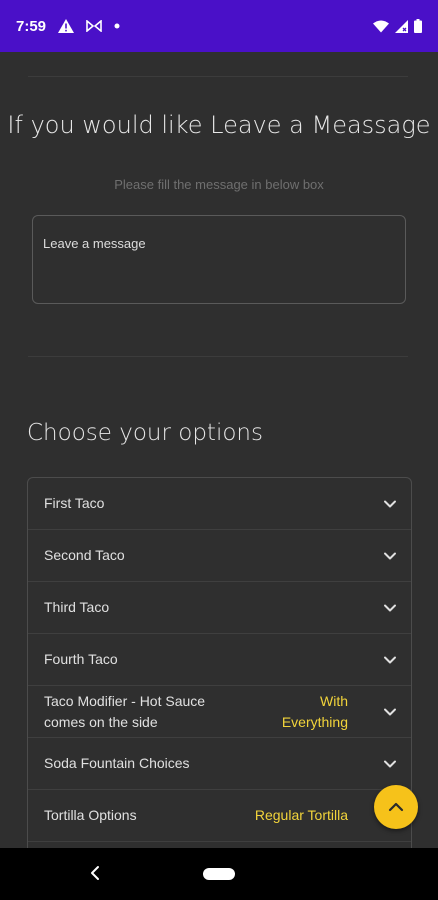 This screenshot has height=900, width=438. What do you see at coordinates (84, 555) in the screenshot?
I see `option-label: Second Taco` at bounding box center [84, 555].